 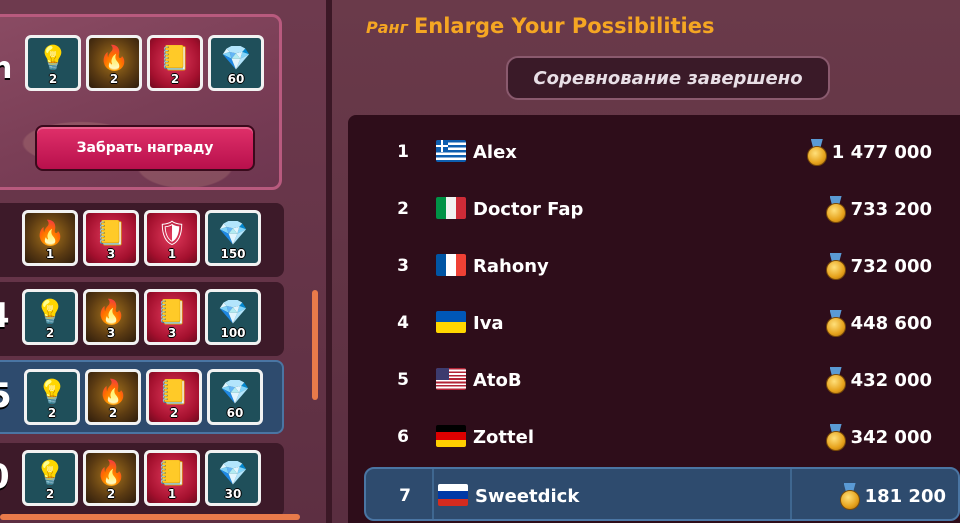 What do you see at coordinates (453, 495) in the screenshot?
I see `russia-flag-icon` at bounding box center [453, 495].